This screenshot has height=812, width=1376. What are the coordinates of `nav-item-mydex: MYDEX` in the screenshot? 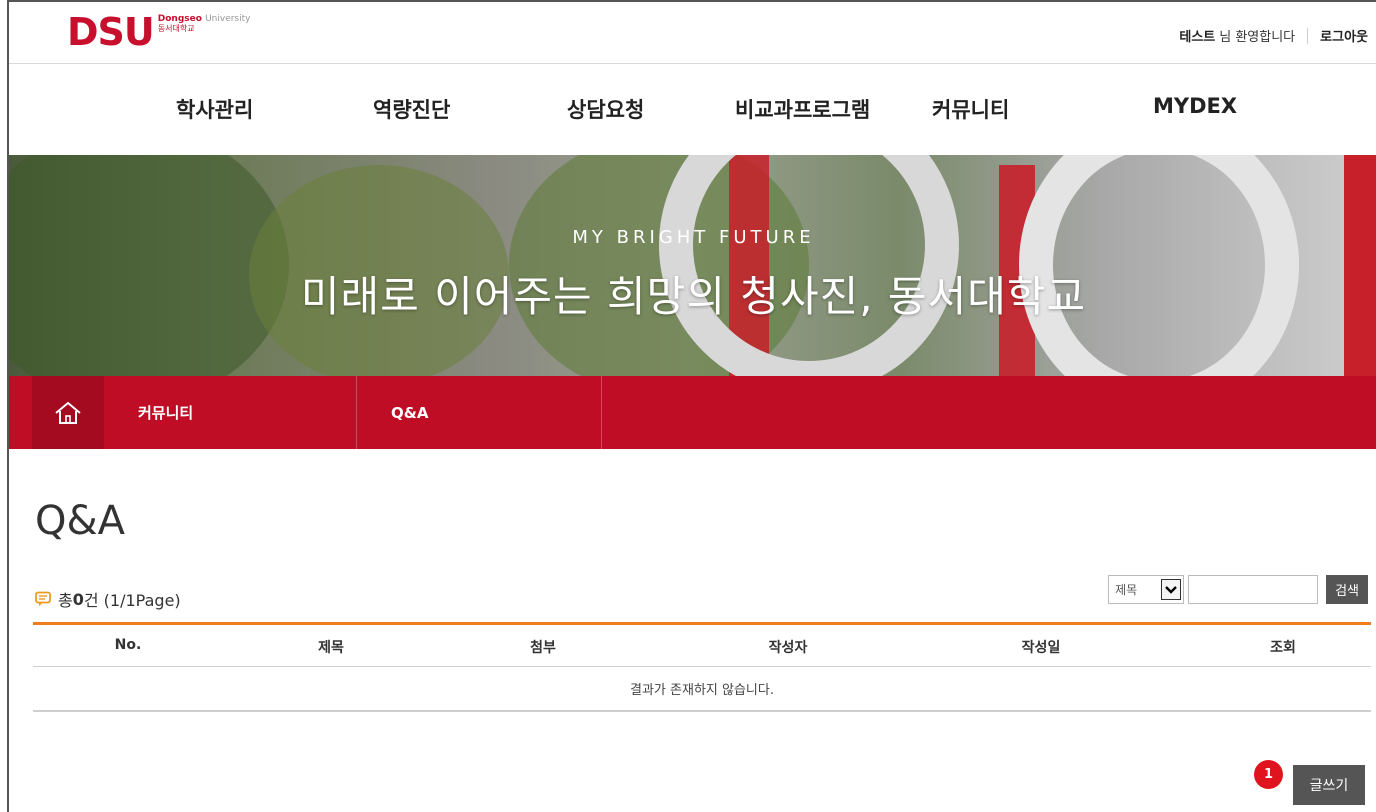 It's located at (1195, 106).